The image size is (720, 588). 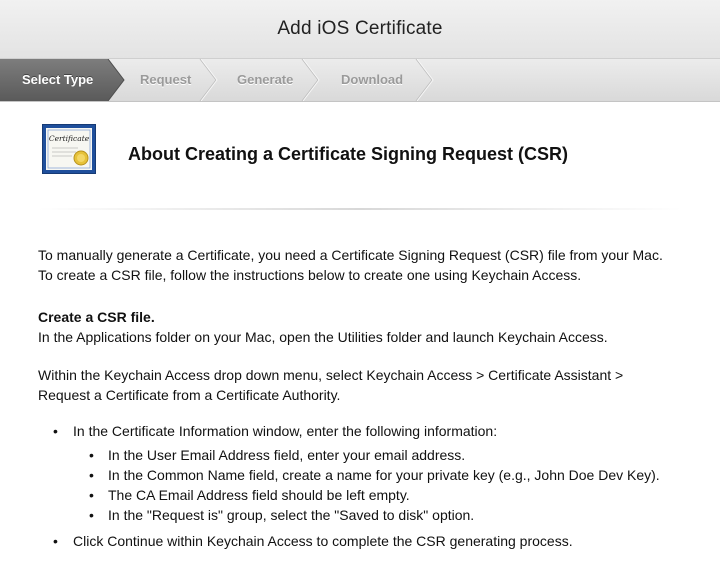 I want to click on step-select-type: Select Type, so click(x=57, y=80).